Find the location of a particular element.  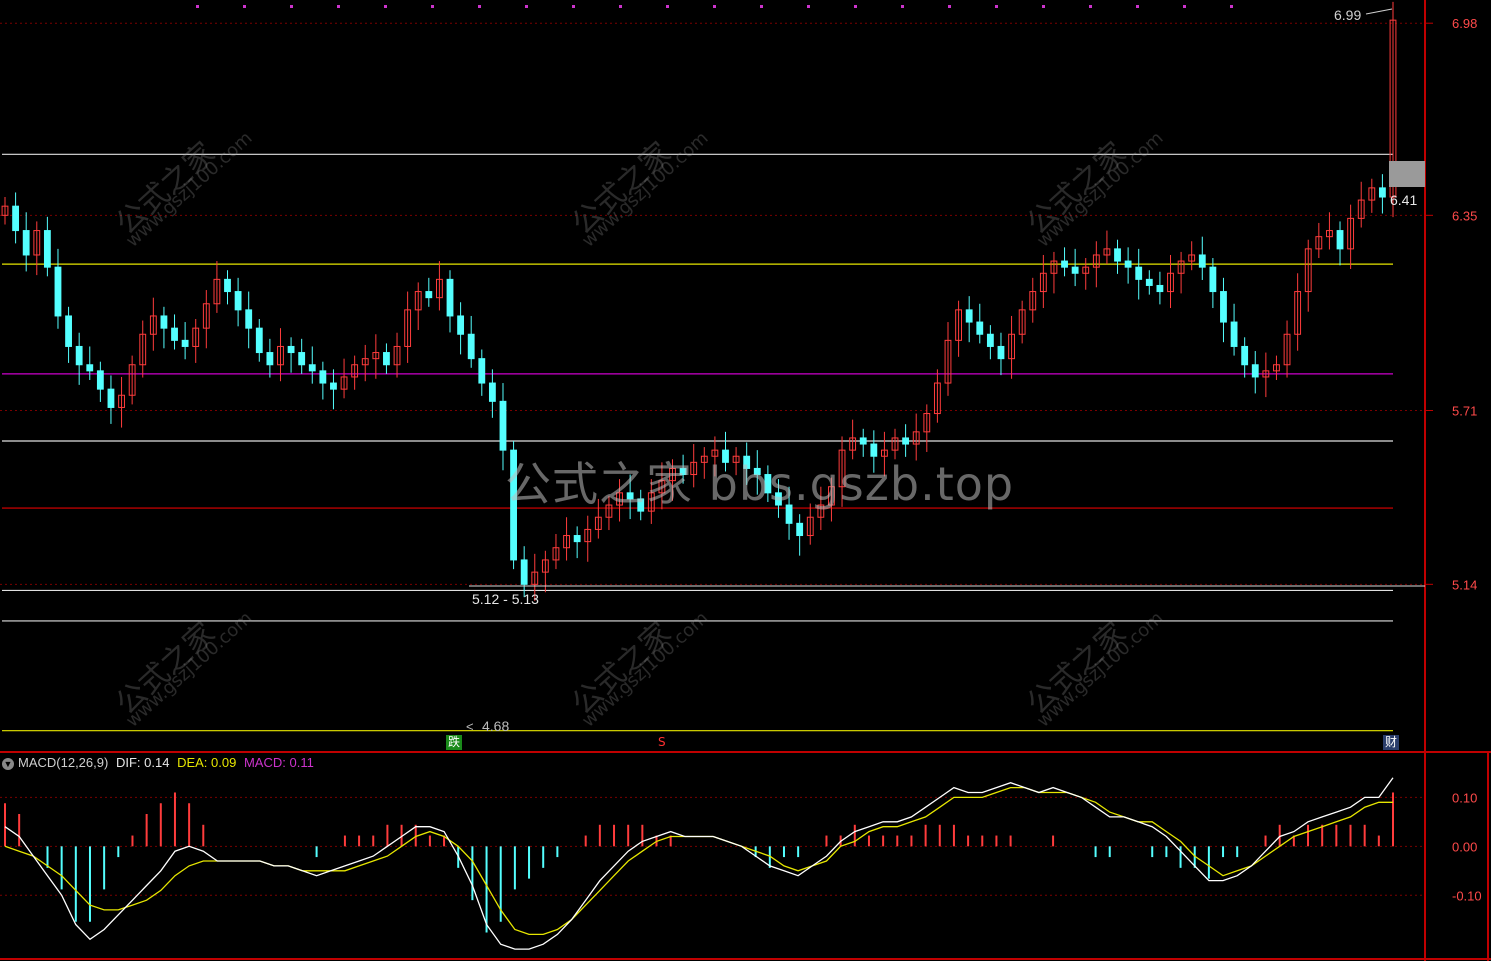

macd-label: MACD: is located at coordinates (264, 762).